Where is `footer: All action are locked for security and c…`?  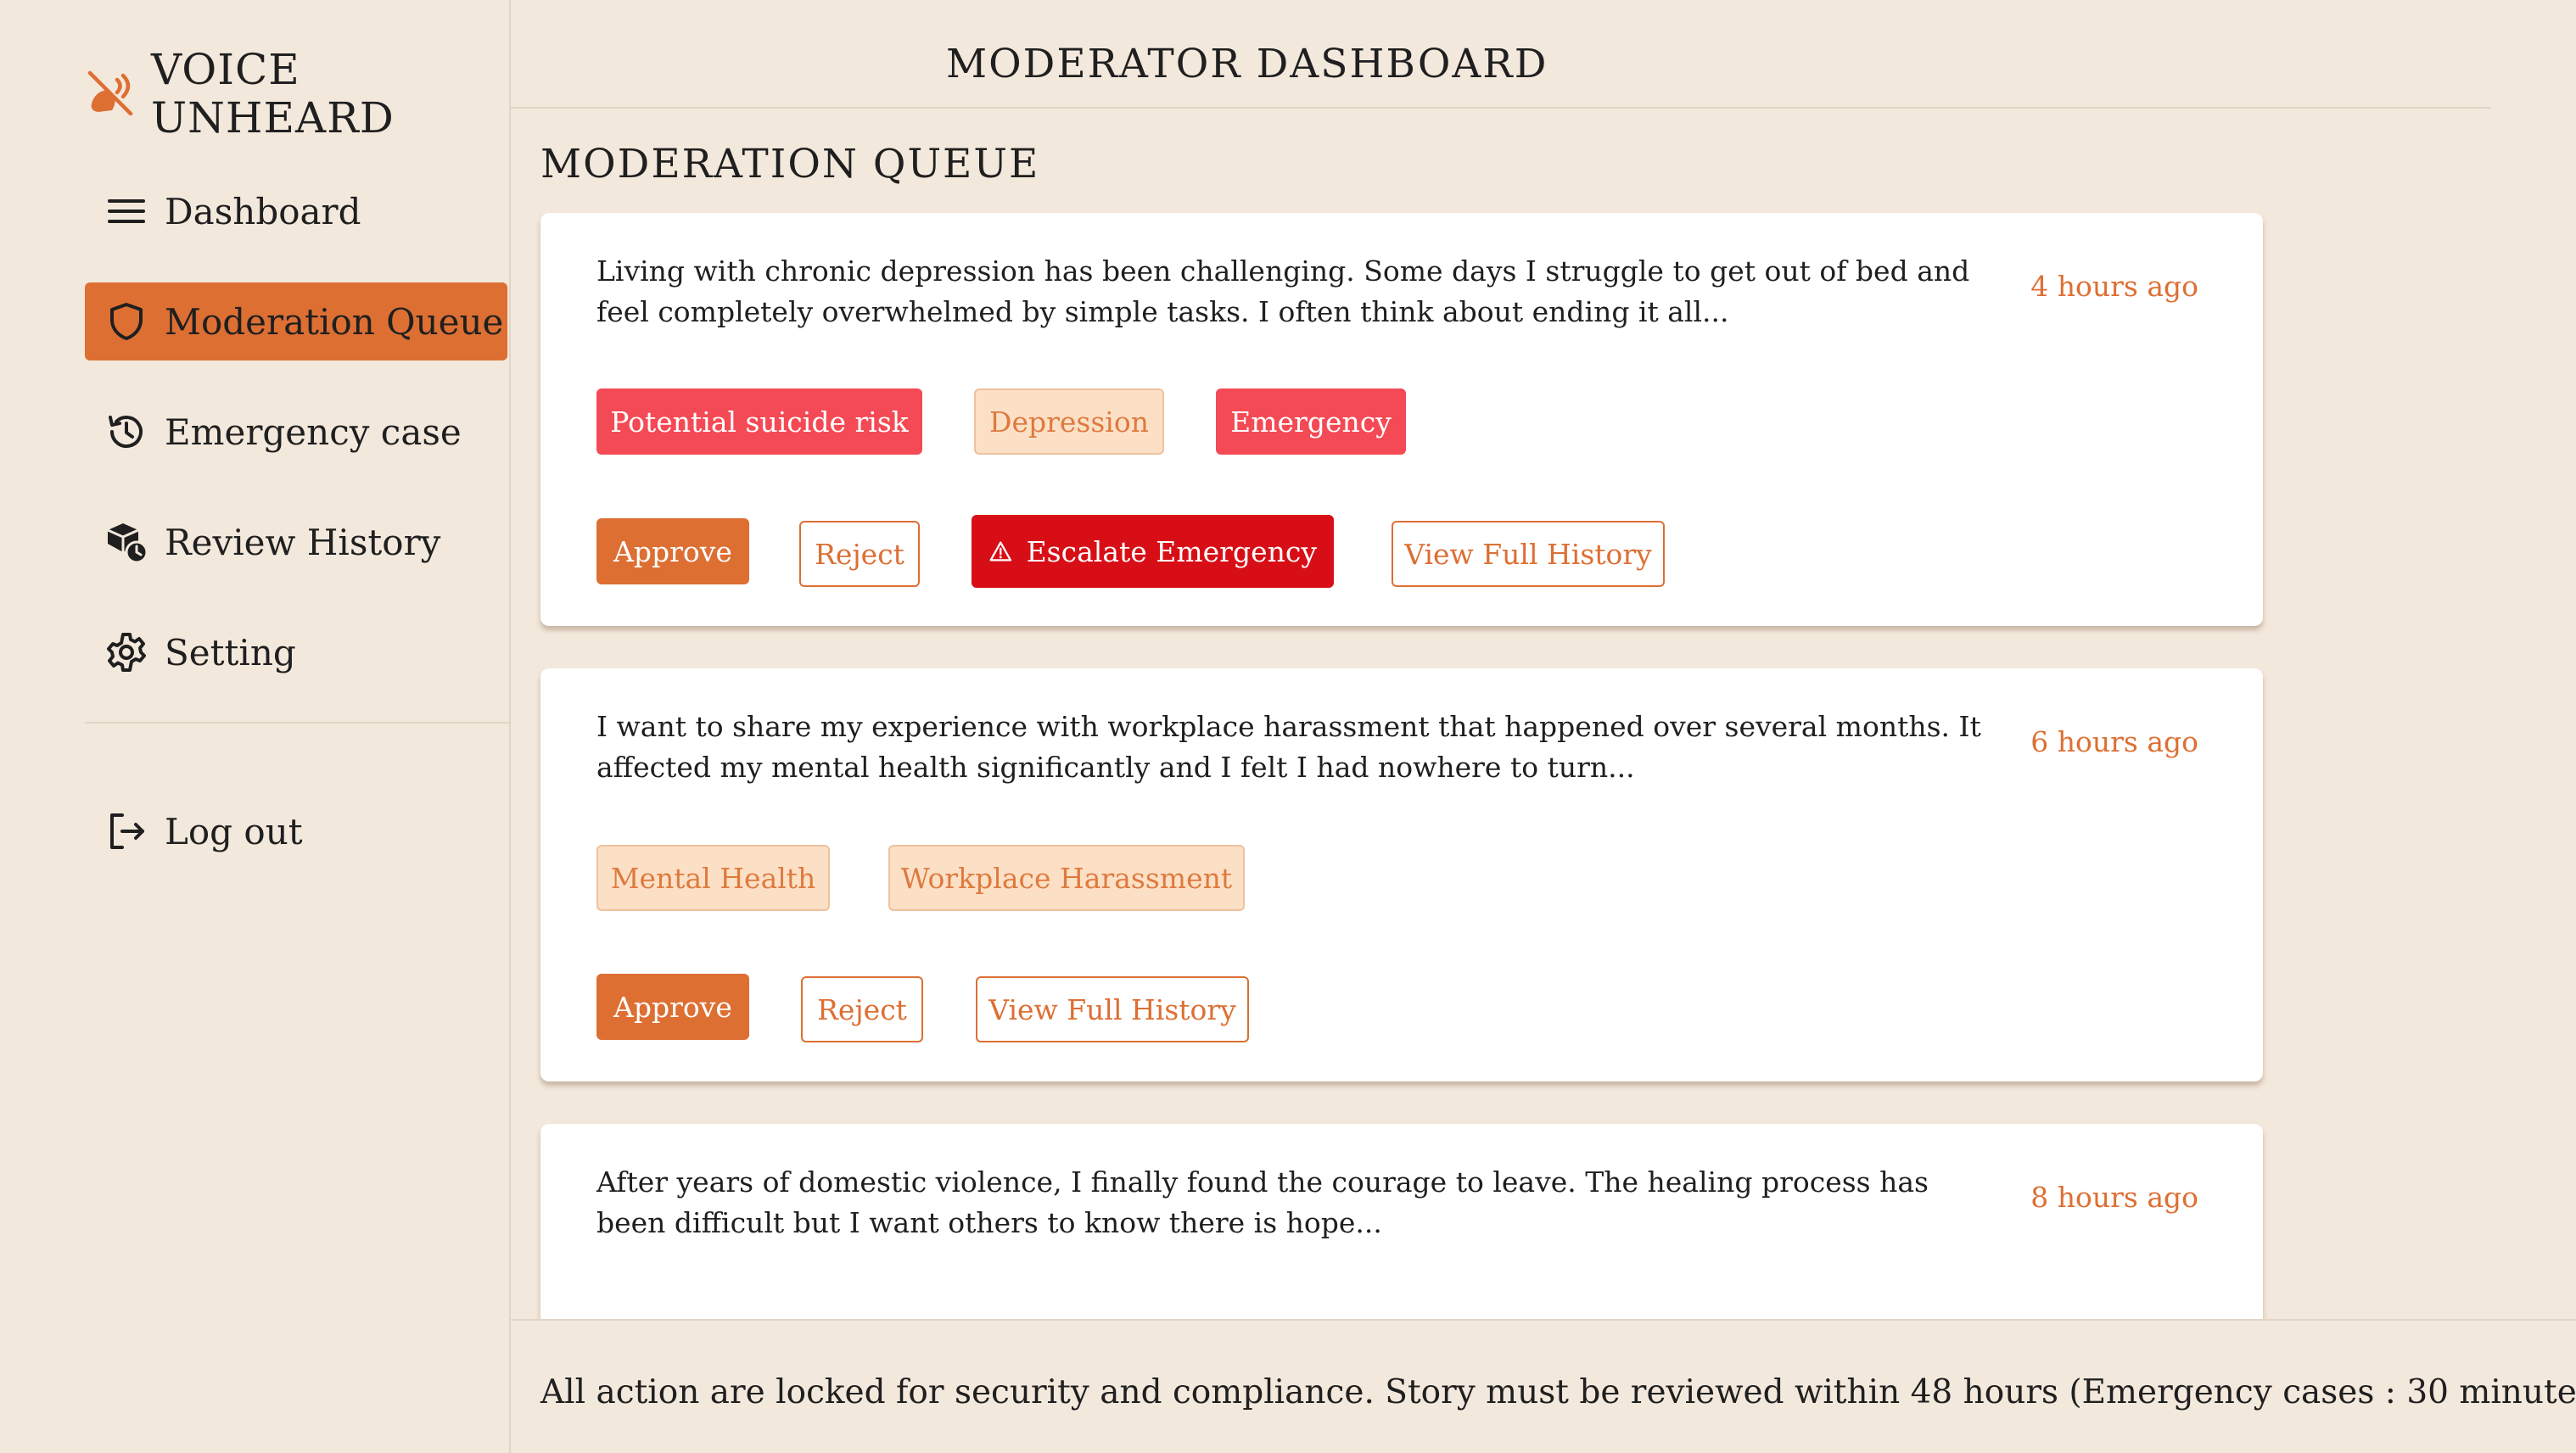
footer: All action are locked for security and c… is located at coordinates (1543, 1386).